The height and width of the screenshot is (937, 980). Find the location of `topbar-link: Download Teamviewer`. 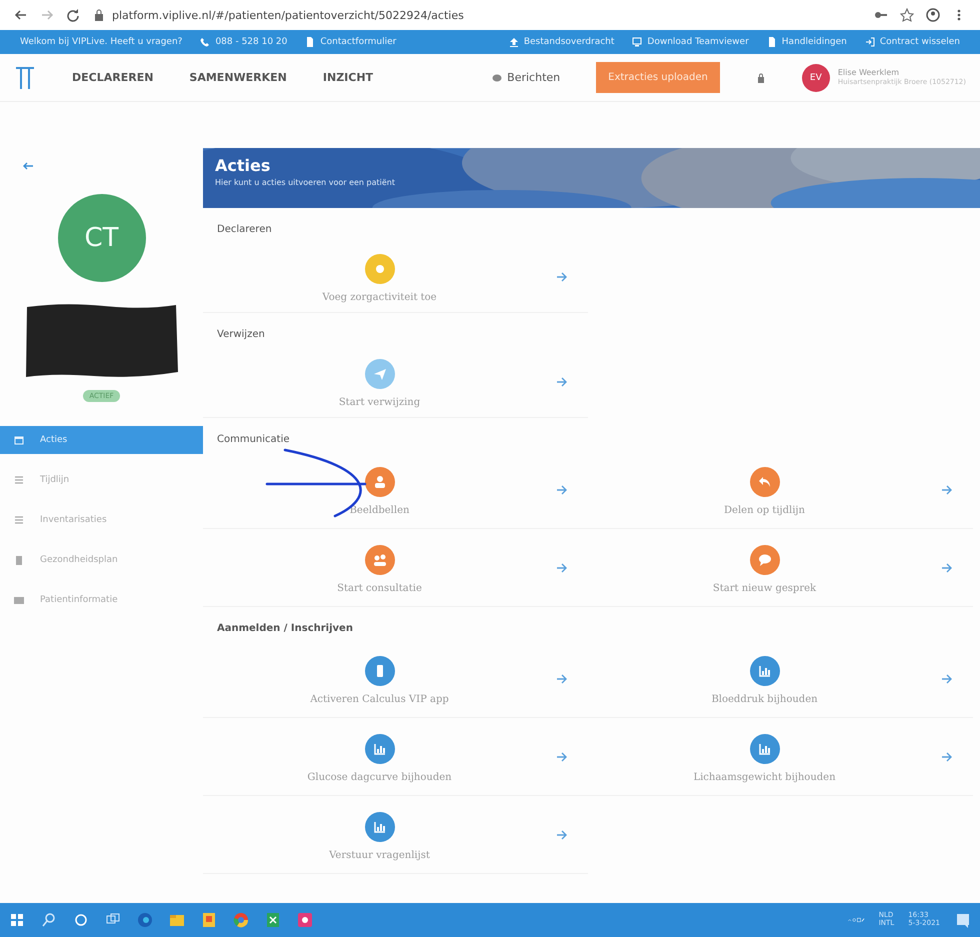

topbar-link: Download Teamviewer is located at coordinates (698, 42).